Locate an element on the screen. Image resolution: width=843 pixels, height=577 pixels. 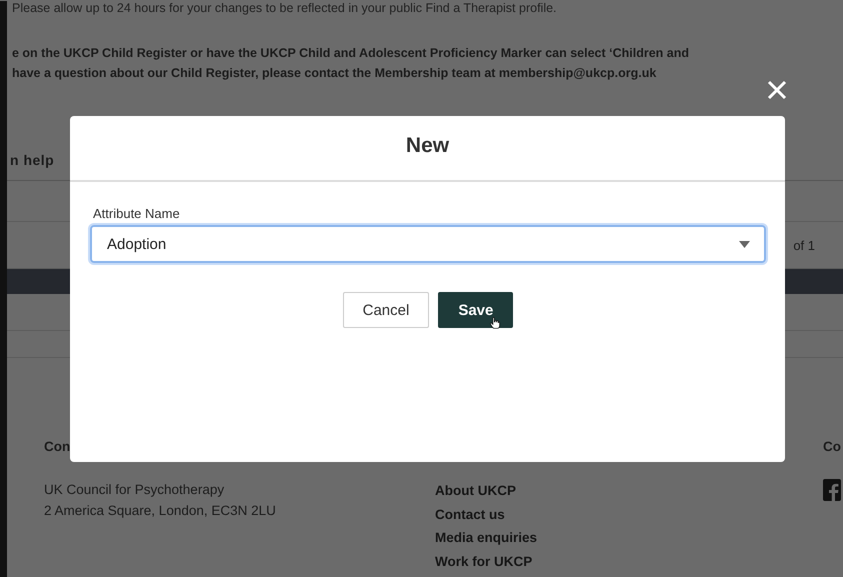
address-line: UK Council for Psychotherapy is located at coordinates (135, 490).